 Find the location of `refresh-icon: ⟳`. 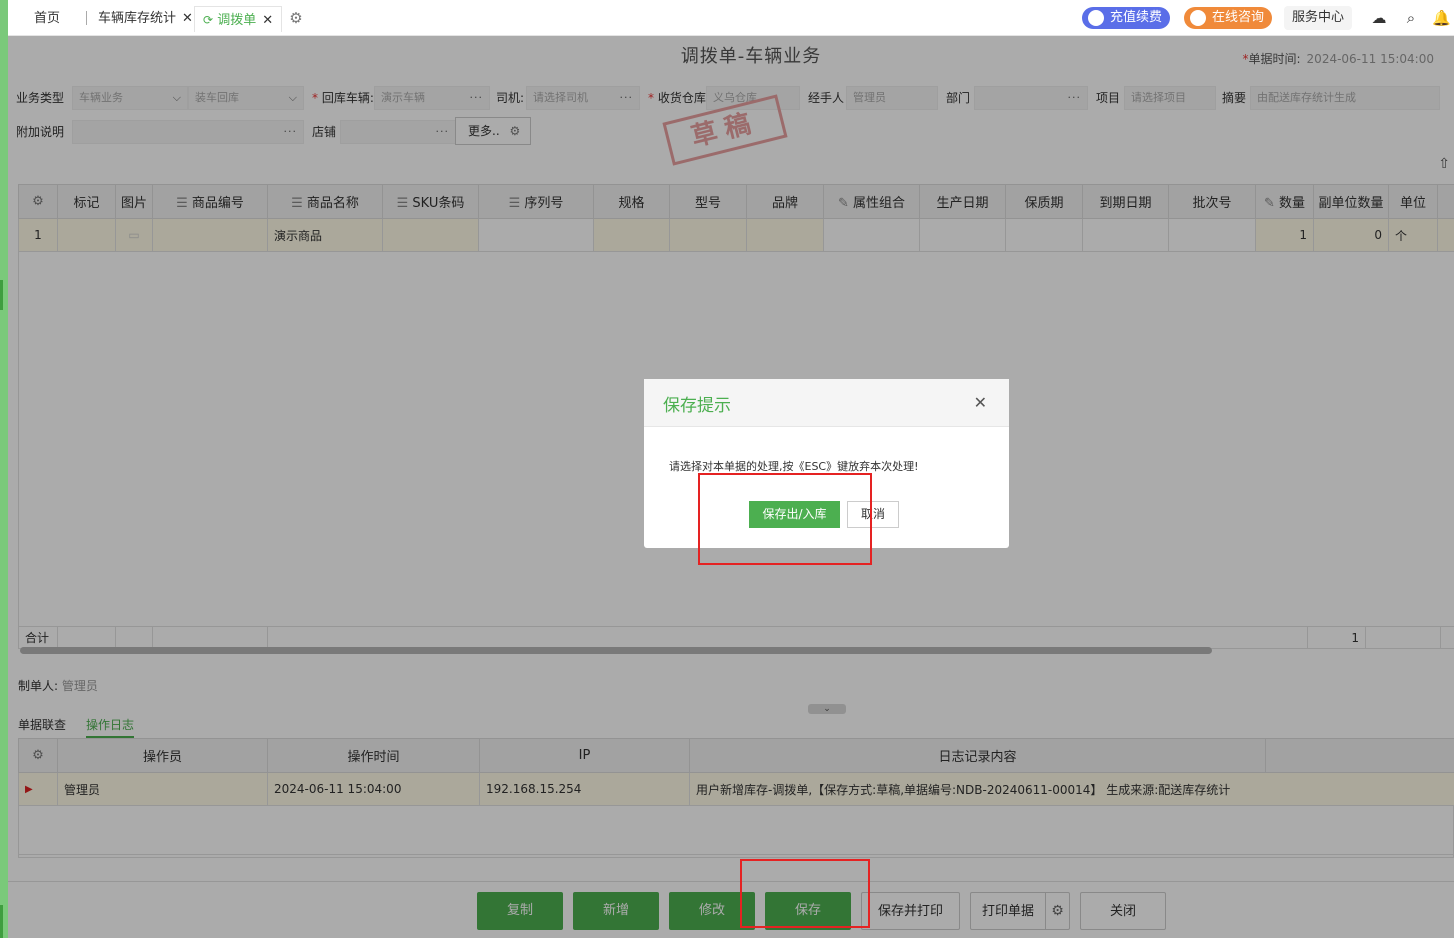

refresh-icon: ⟳ is located at coordinates (208, 20).